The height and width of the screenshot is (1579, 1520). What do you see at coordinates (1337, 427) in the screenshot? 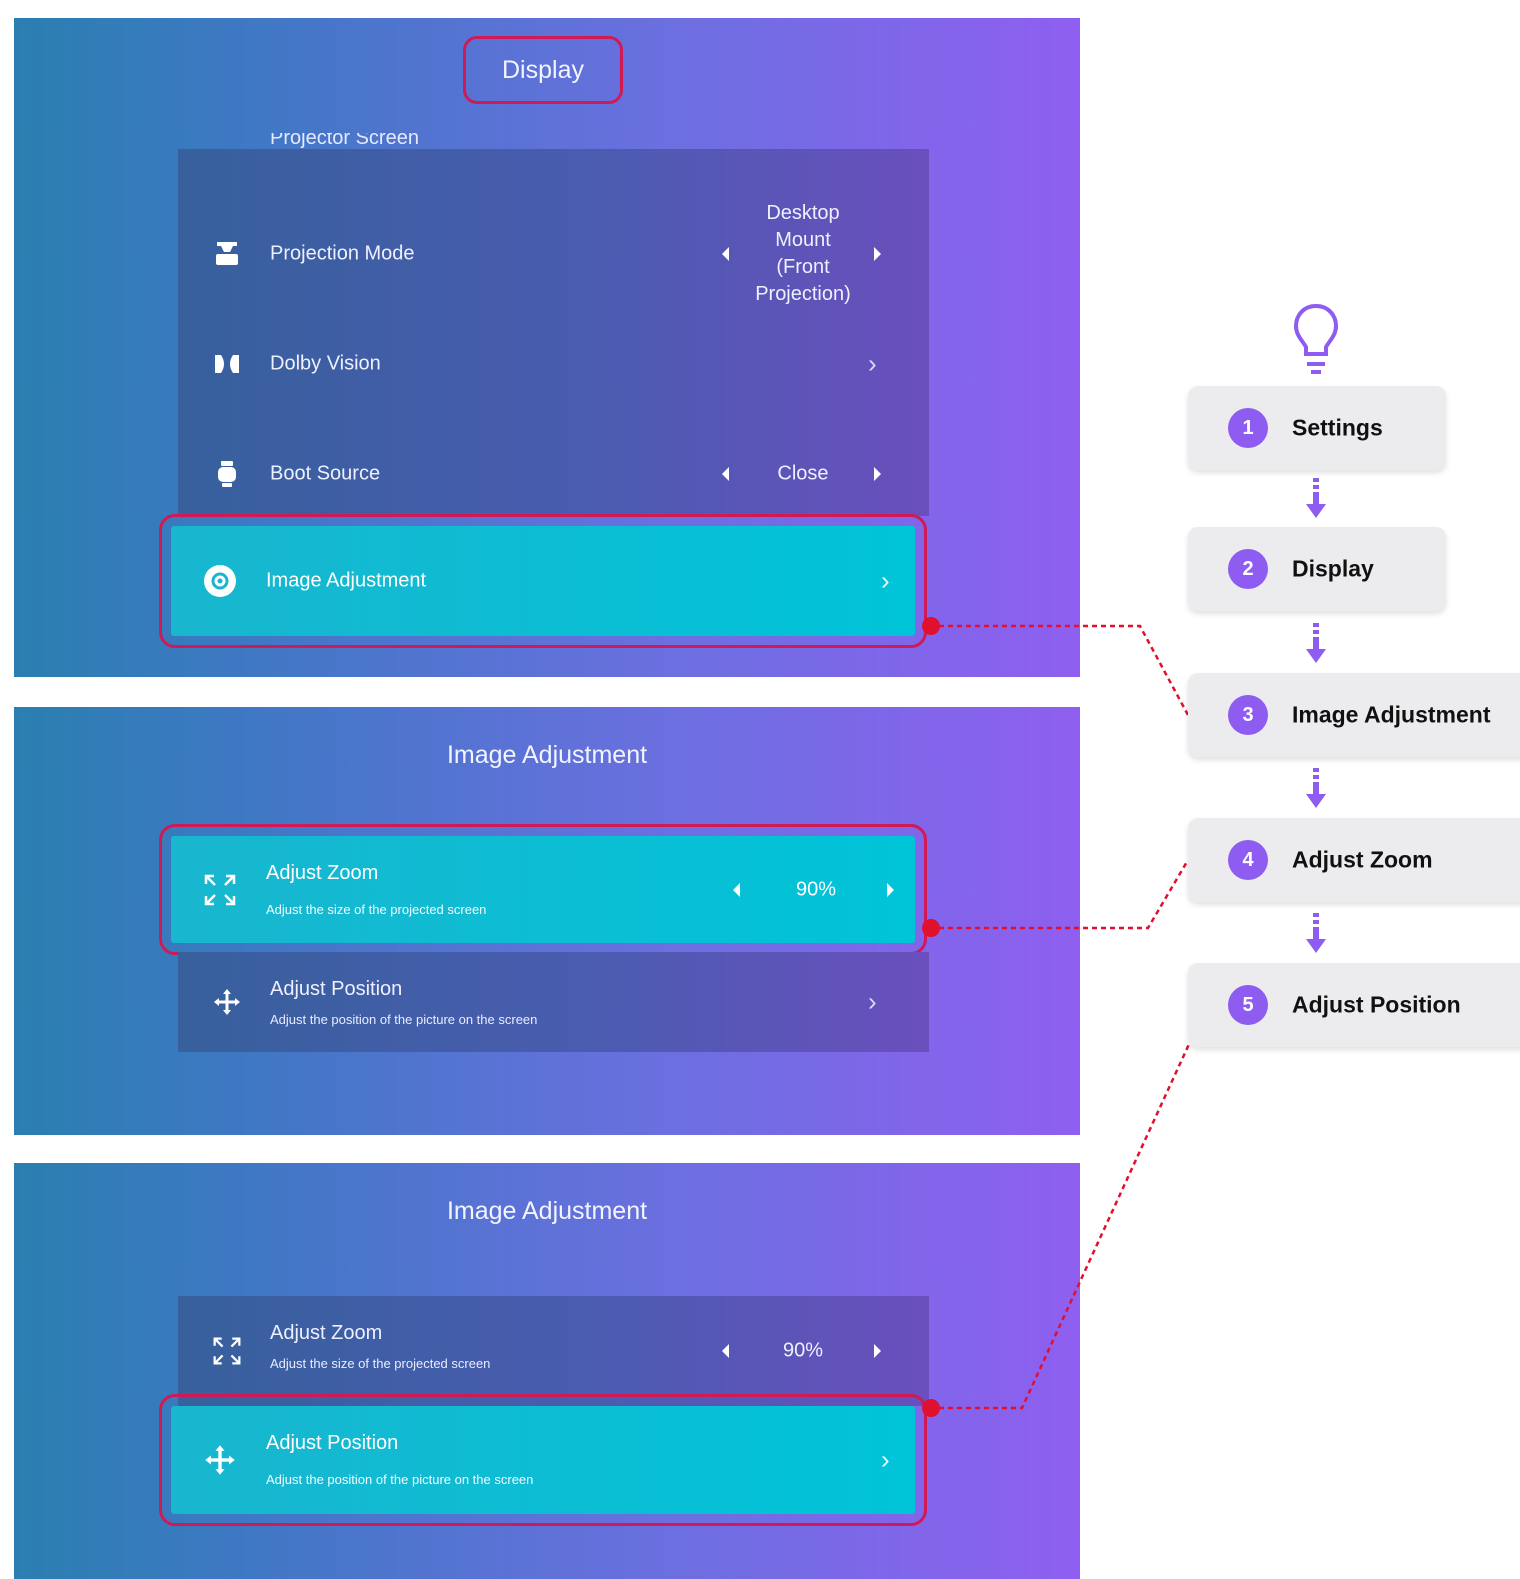
I see `step-label: Settings` at bounding box center [1337, 427].